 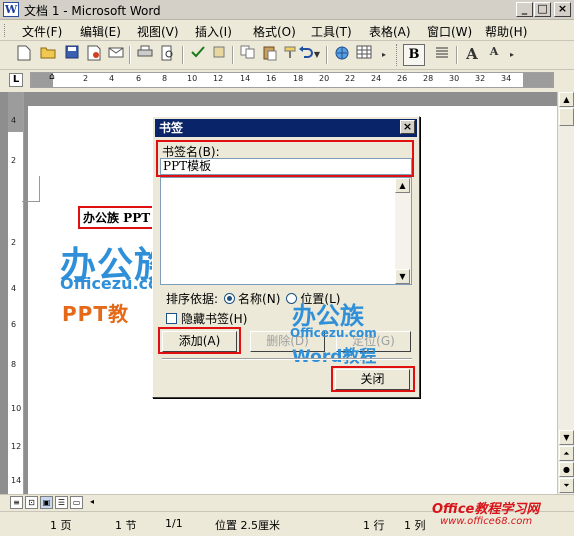 I want to click on scroll-down-icon: ▼, so click(x=566, y=437).